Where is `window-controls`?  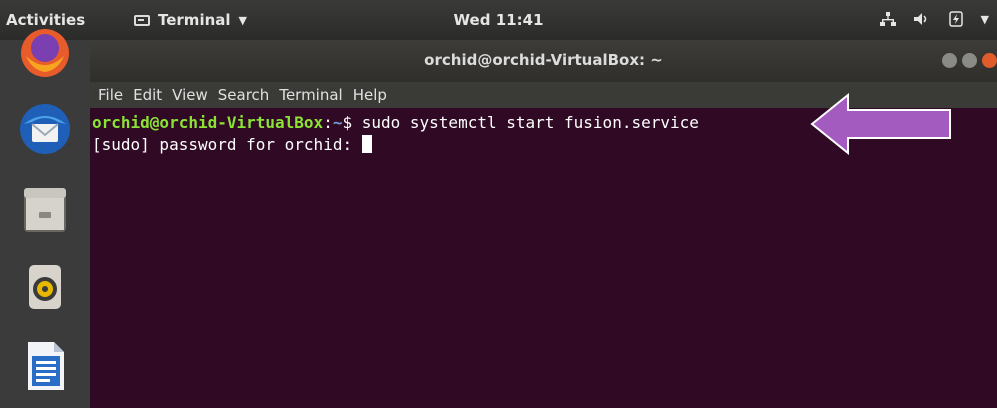 window-controls is located at coordinates (969, 60).